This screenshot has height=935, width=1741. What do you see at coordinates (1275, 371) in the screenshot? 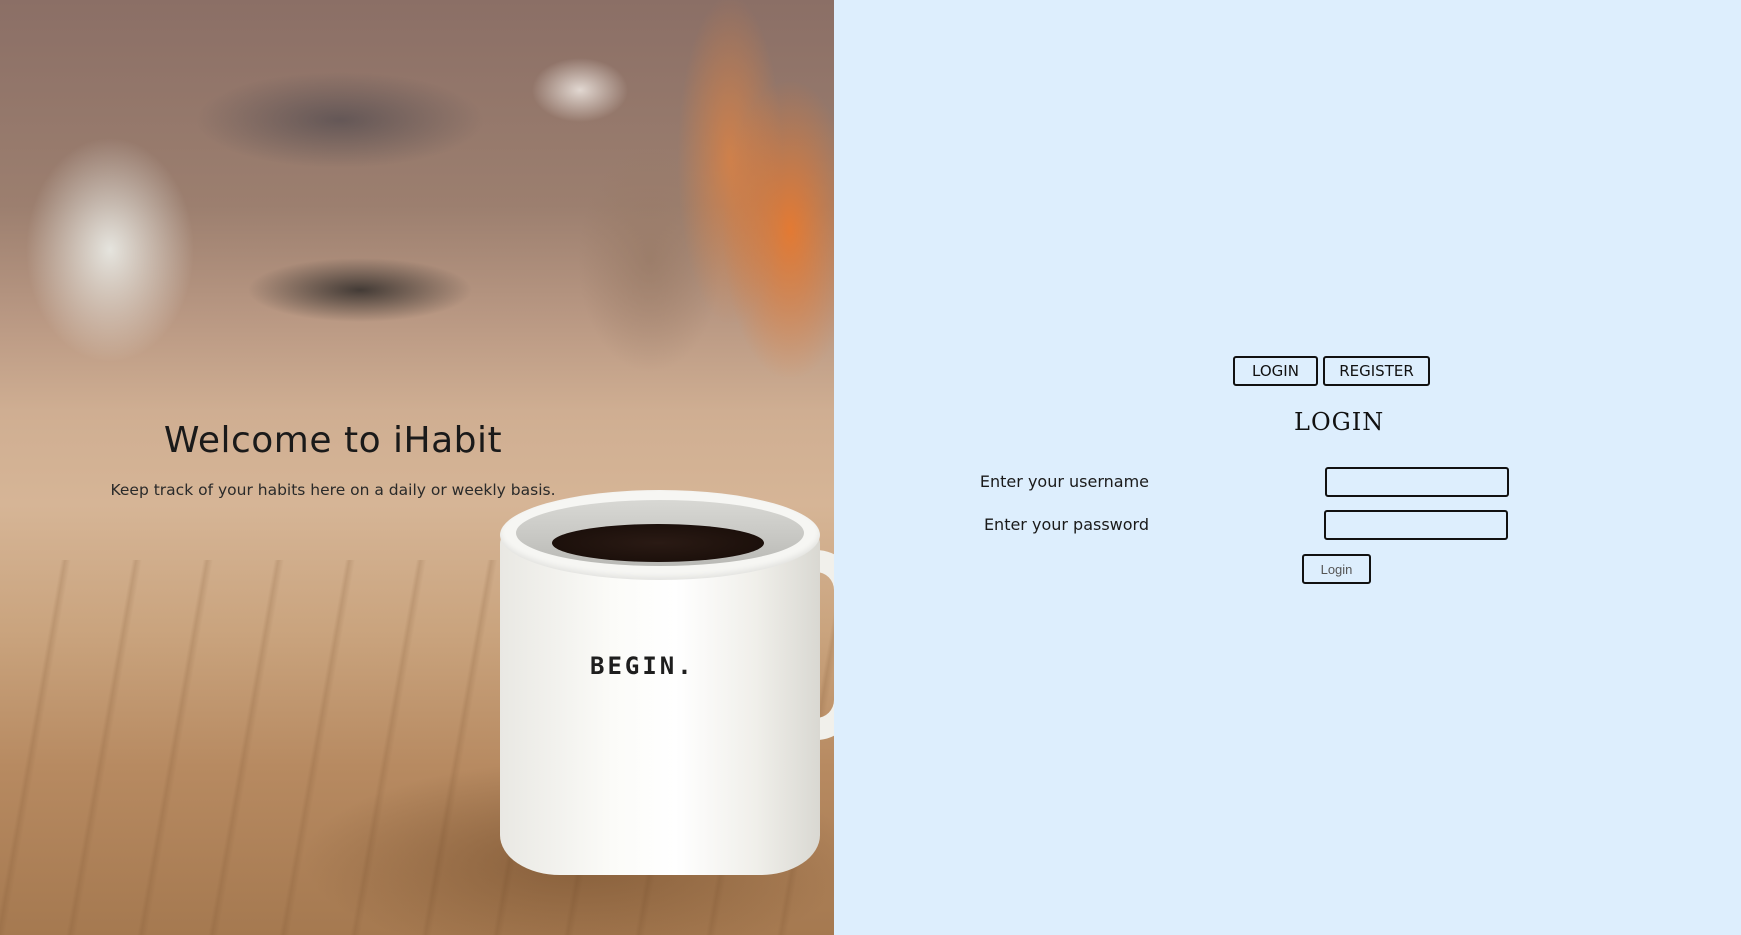
I see `tab-login-button: LOGIN` at bounding box center [1275, 371].